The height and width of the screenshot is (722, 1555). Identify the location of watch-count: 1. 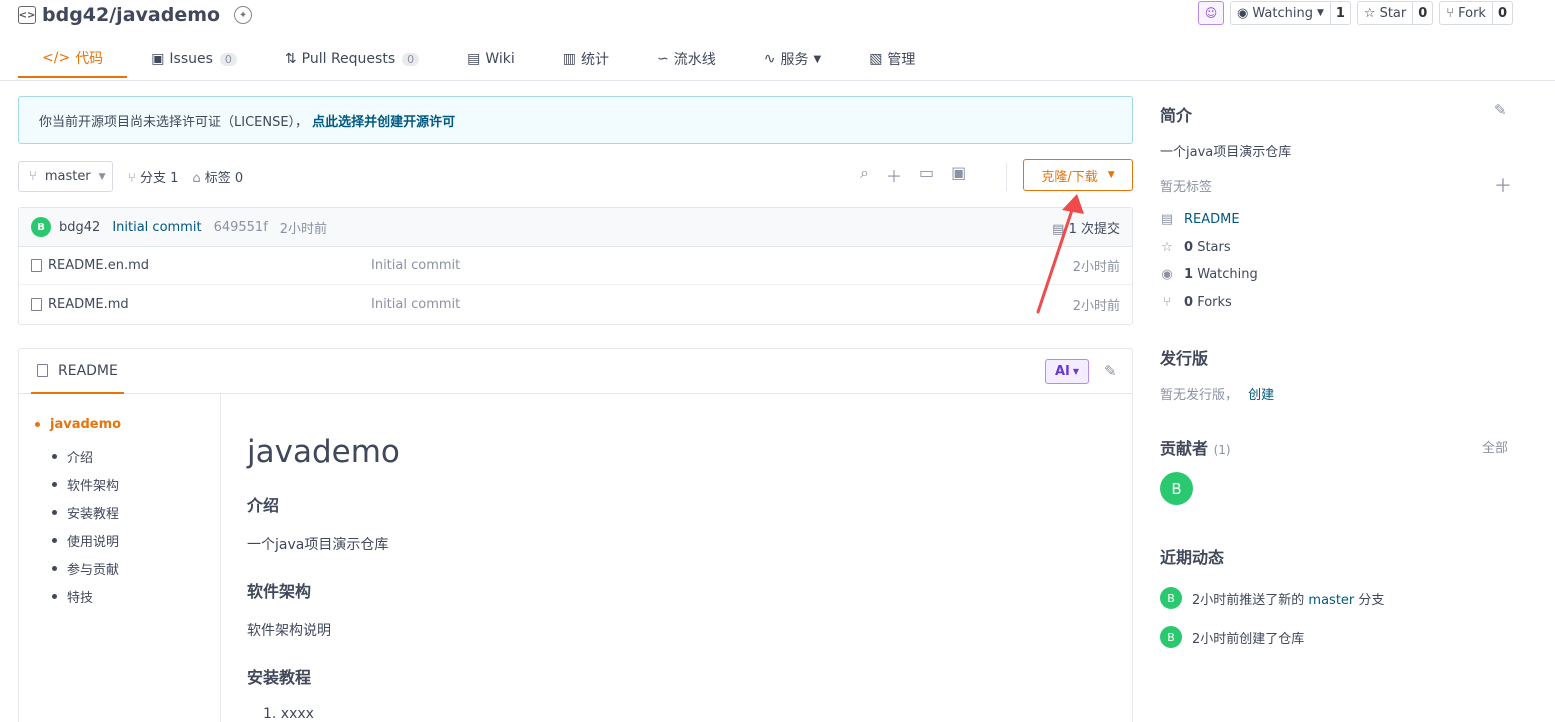
(1339, 13).